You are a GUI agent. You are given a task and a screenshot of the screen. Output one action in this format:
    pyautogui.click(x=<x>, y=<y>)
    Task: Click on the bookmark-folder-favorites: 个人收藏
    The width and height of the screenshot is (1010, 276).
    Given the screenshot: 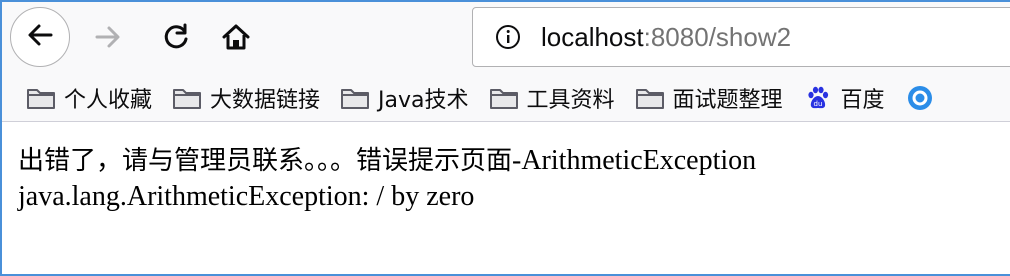 What is the action you would take?
    pyautogui.click(x=89, y=98)
    